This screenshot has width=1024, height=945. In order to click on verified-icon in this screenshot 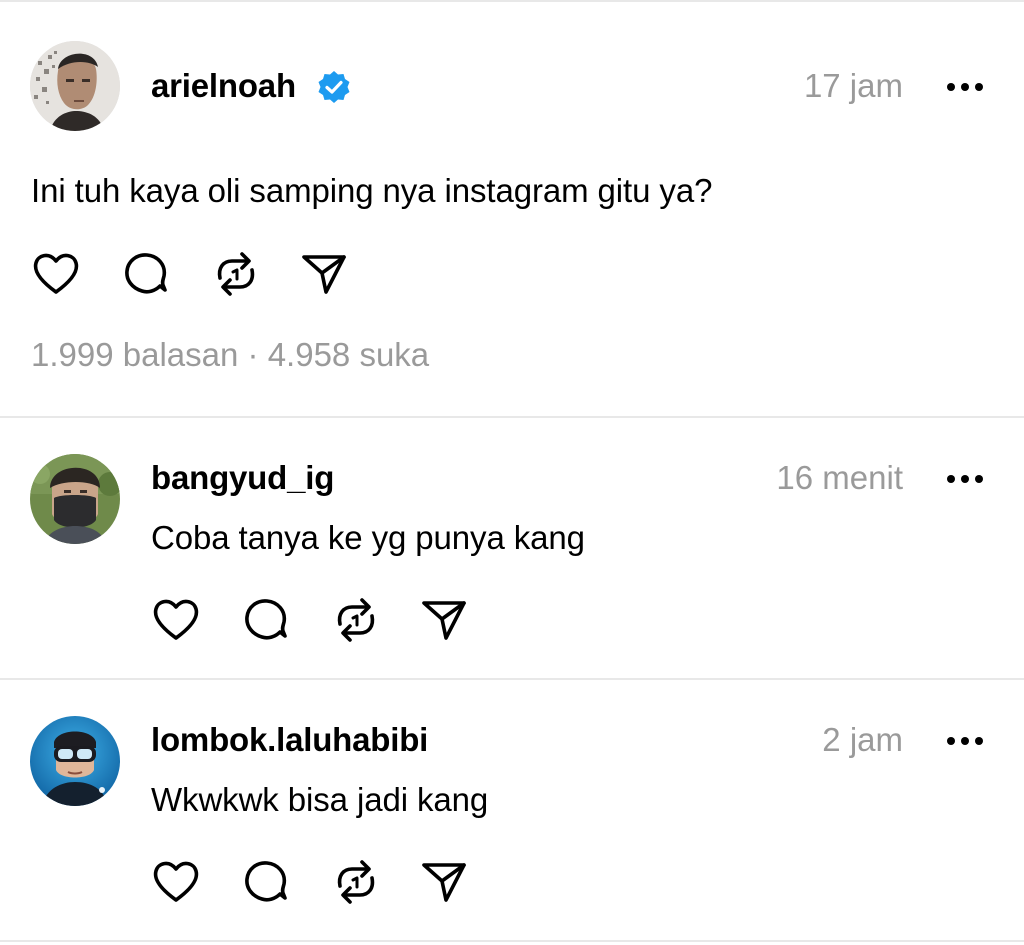, I will do `click(334, 87)`.